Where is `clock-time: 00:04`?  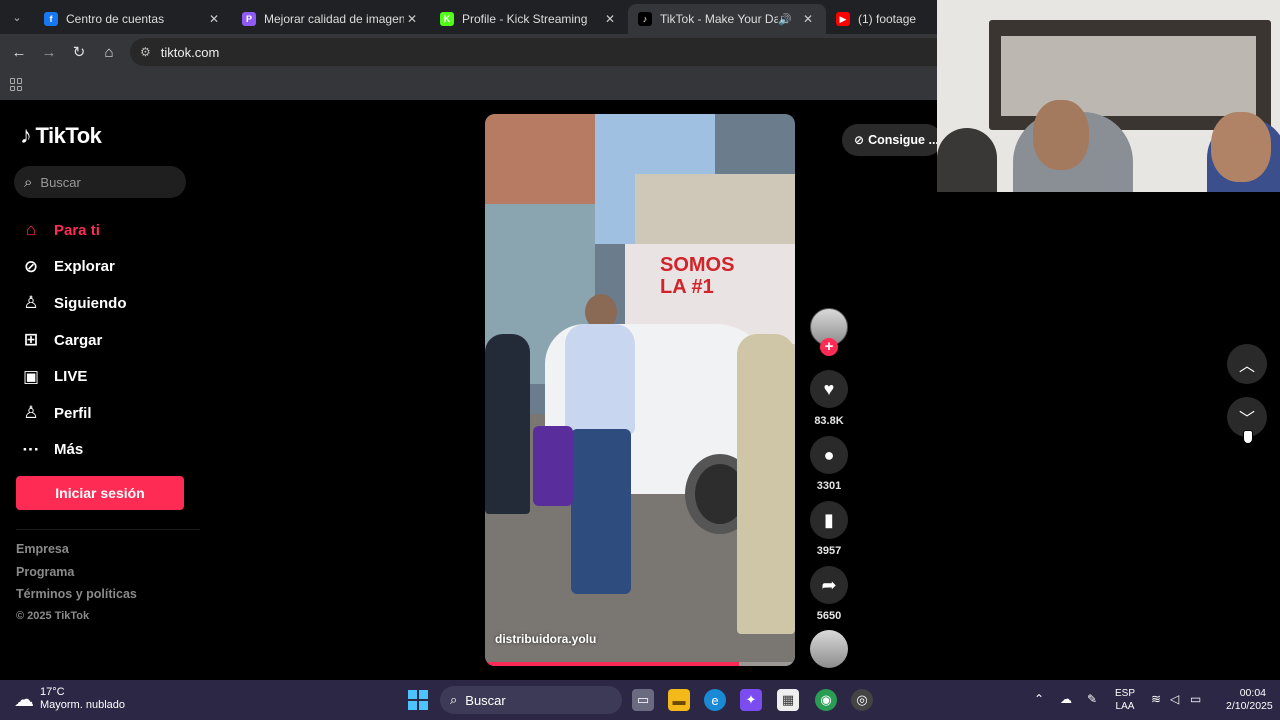
clock-time: 00:04 is located at coordinates (1252, 693).